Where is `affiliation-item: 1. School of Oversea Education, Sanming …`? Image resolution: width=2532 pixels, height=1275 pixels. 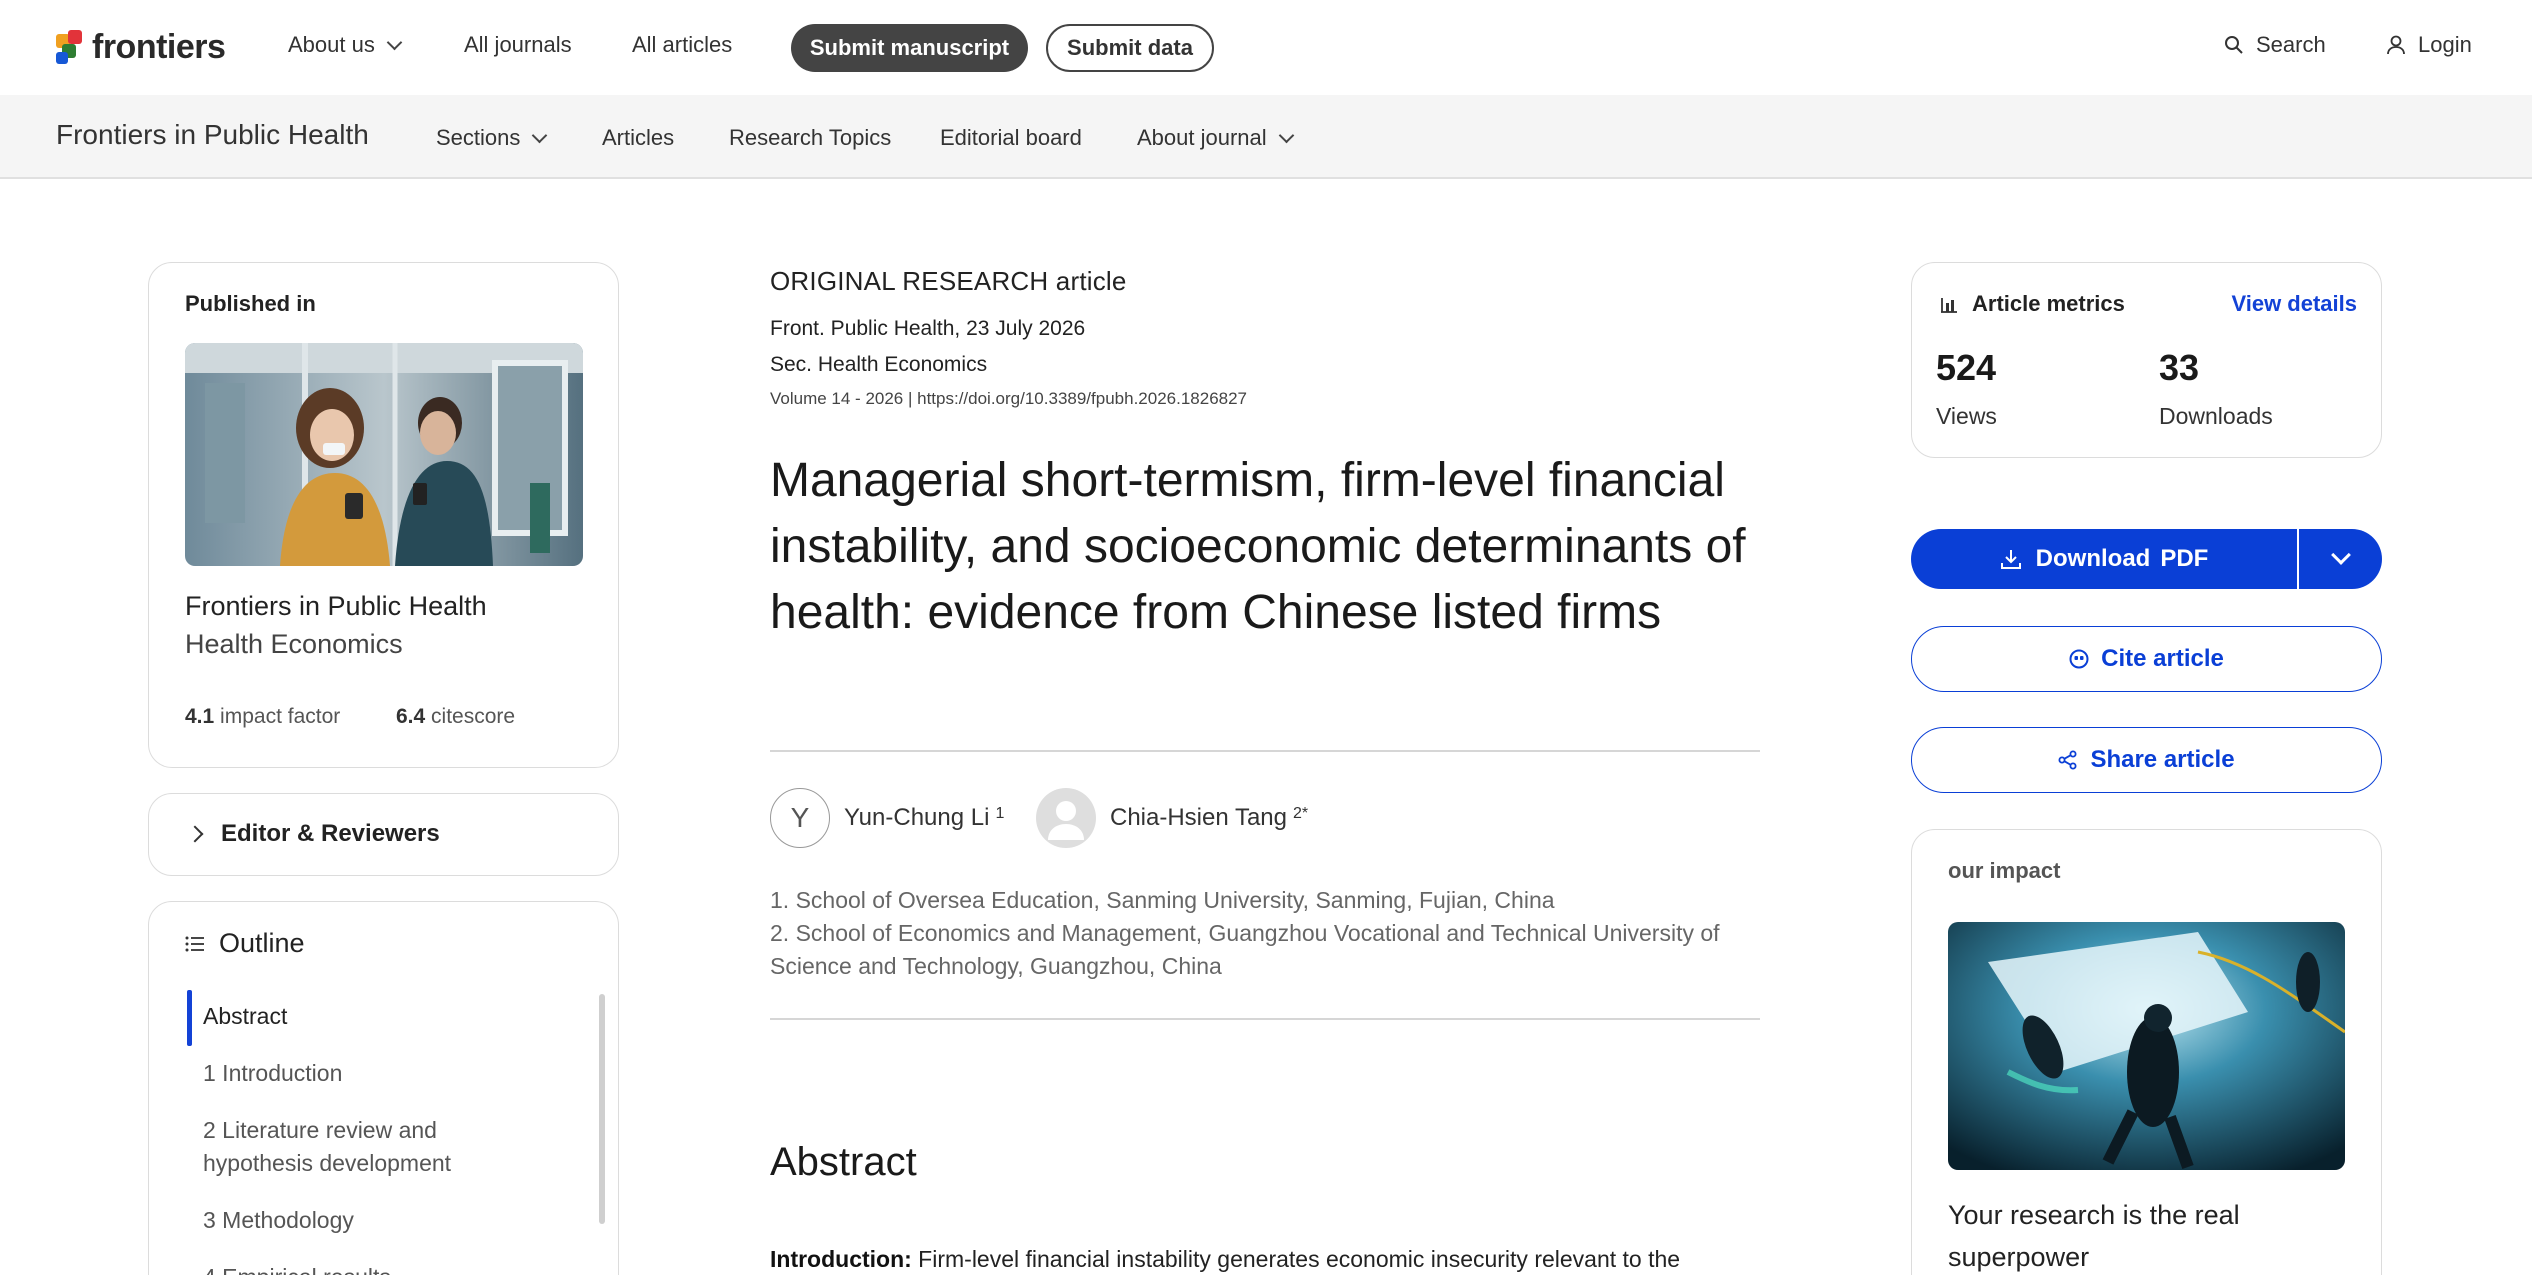 affiliation-item: 1. School of Oversea Education, Sanming … is located at coordinates (1162, 900).